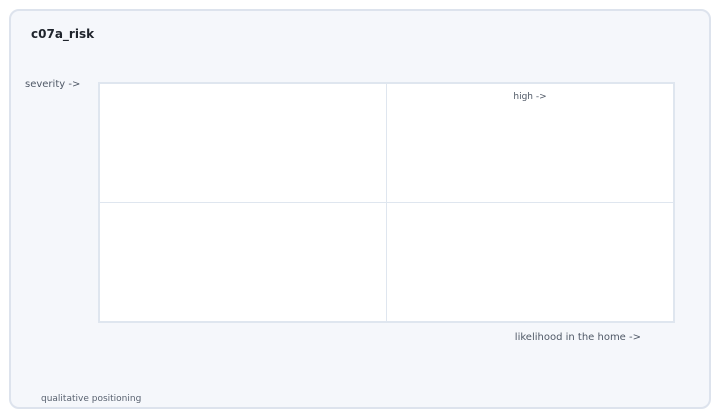  I want to click on quadrant-bottom-left, so click(243, 262).